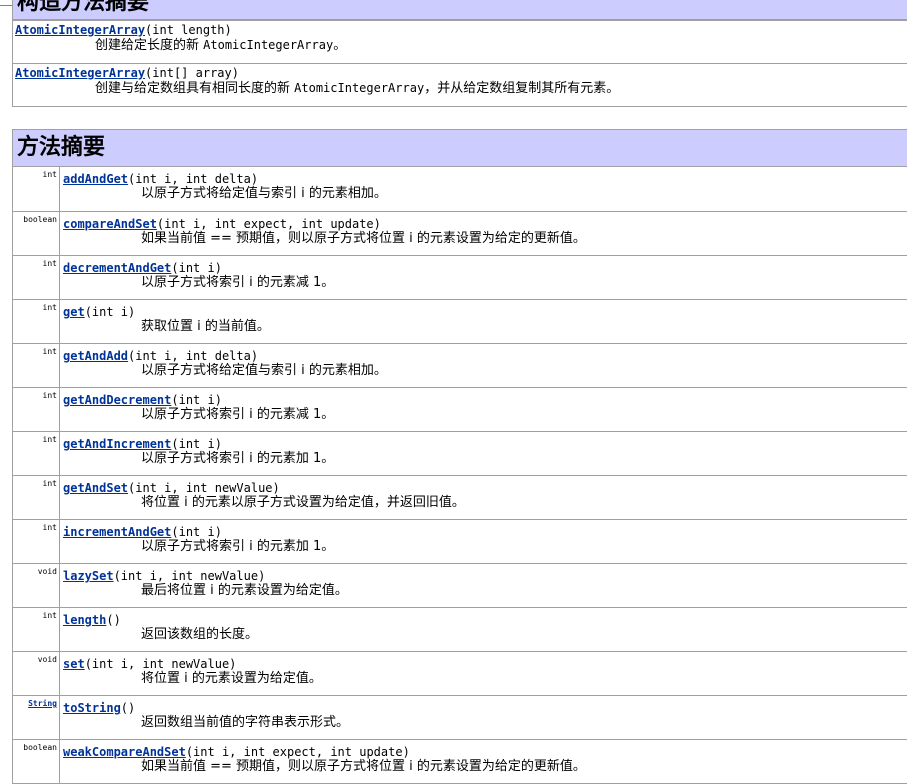 The width and height of the screenshot is (907, 784). What do you see at coordinates (484, 179) in the screenshot?
I see `method-signature: addAndGet(int i, int delta)` at bounding box center [484, 179].